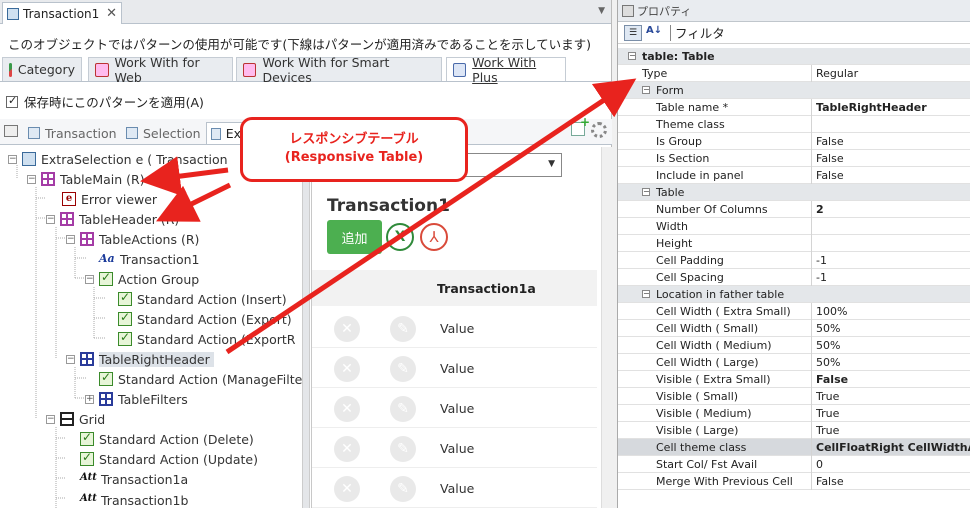  I want to click on property-value: 100%, so click(893, 311).